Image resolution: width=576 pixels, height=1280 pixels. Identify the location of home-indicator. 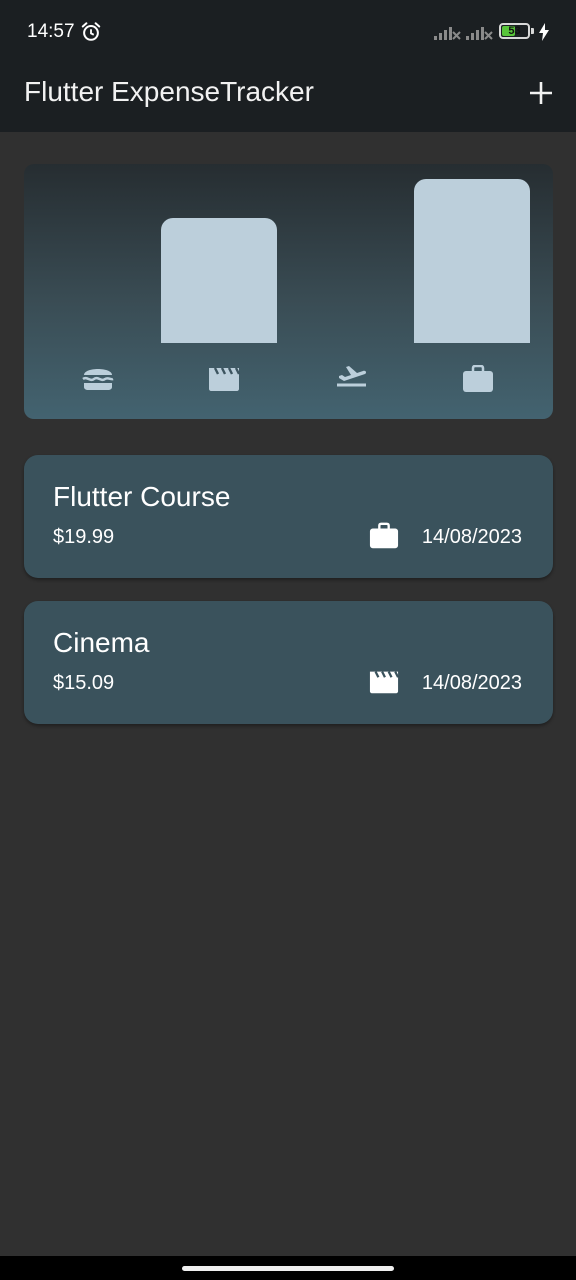
(288, 1268).